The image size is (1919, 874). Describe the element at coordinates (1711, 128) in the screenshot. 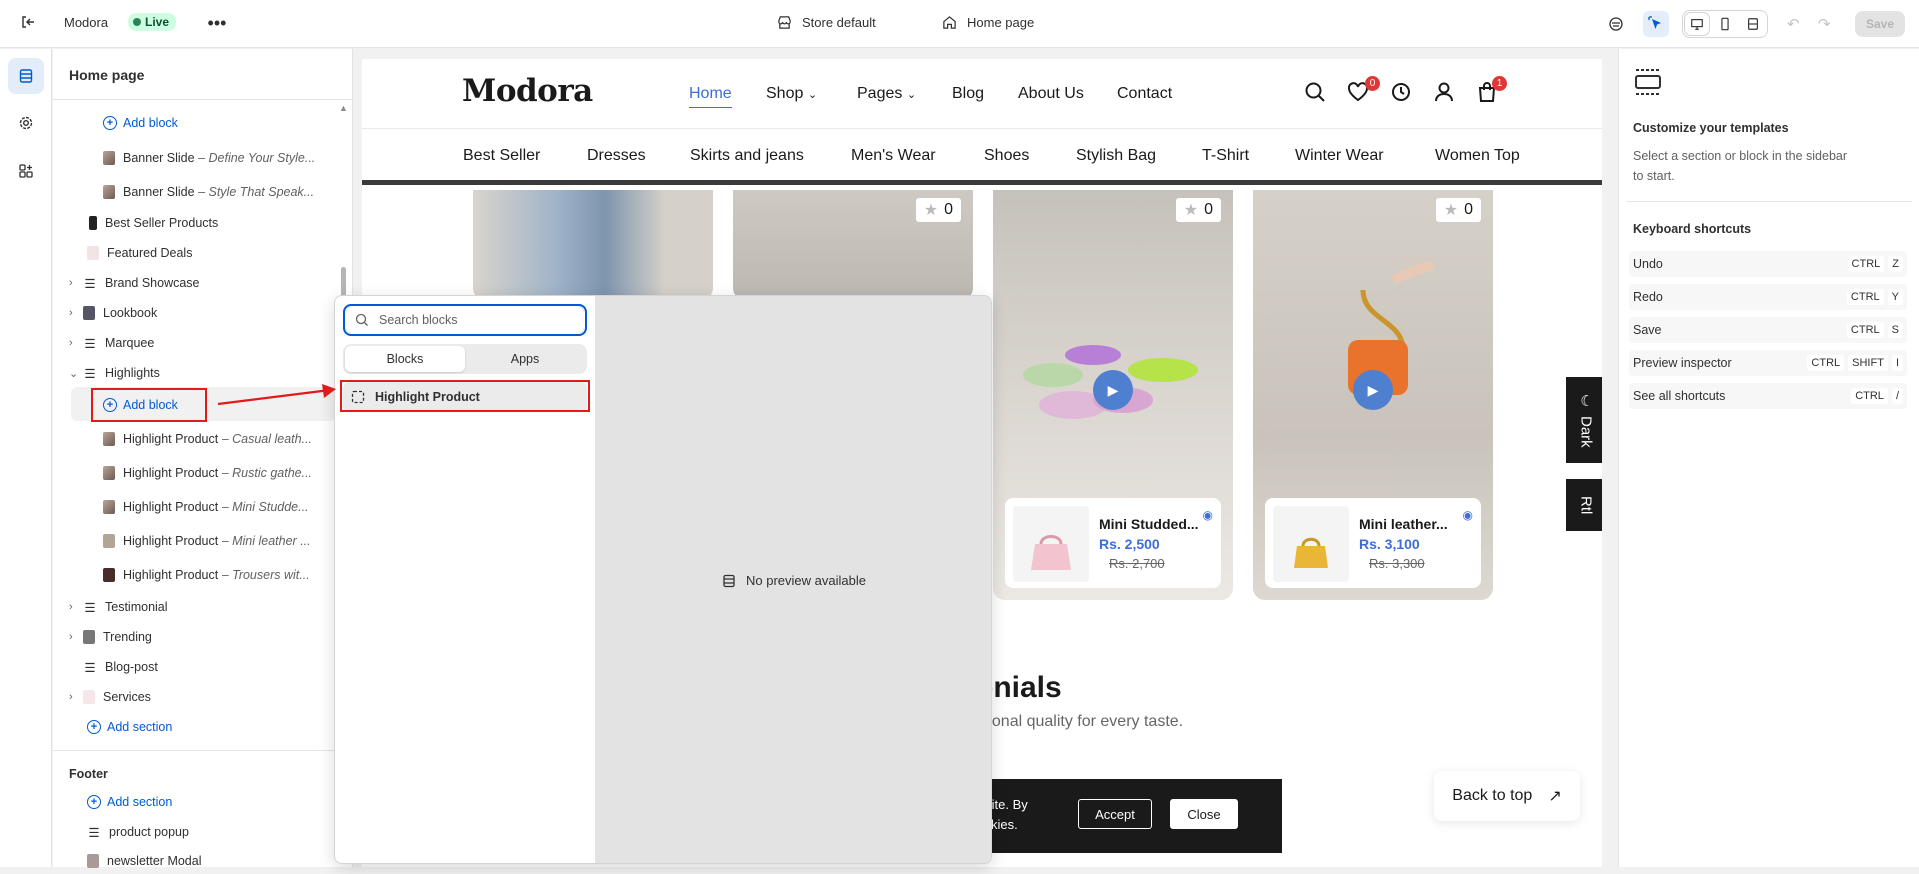

I see `customize-title: Customize your templates` at that location.